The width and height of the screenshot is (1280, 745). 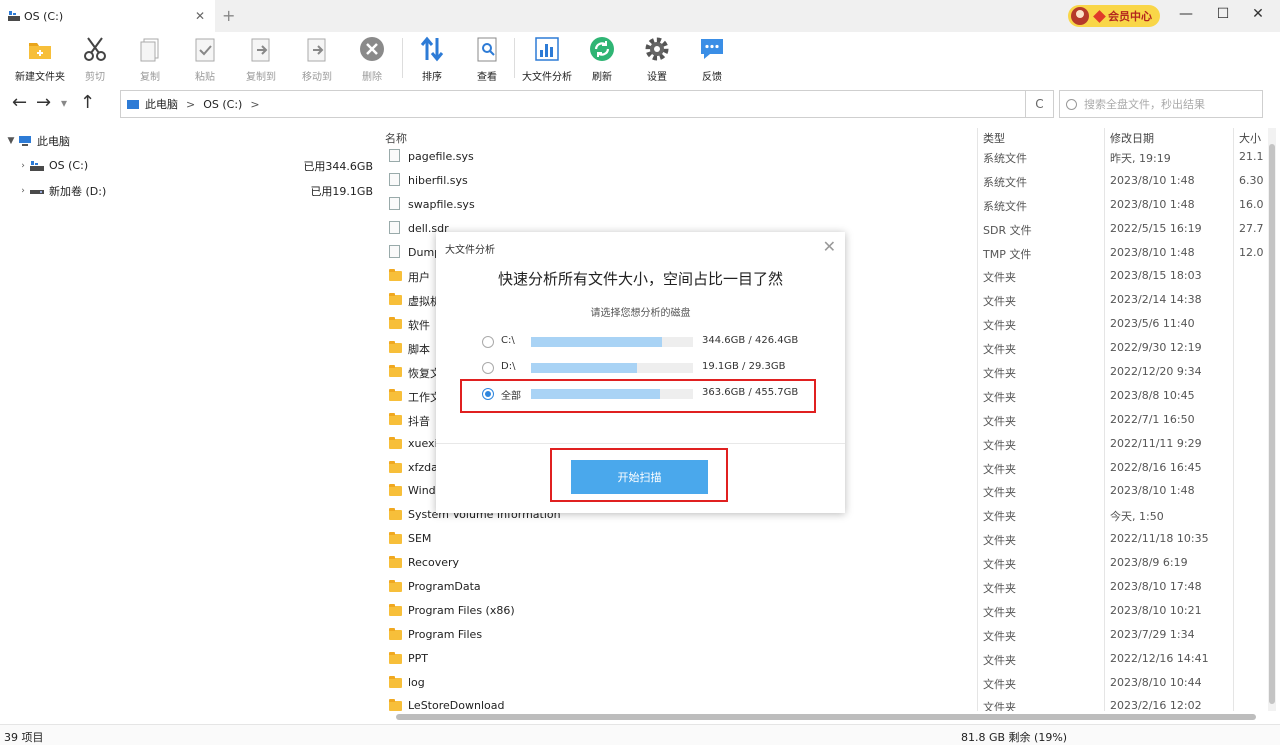 What do you see at coordinates (445, 634) in the screenshot?
I see `file-name: Program Files` at bounding box center [445, 634].